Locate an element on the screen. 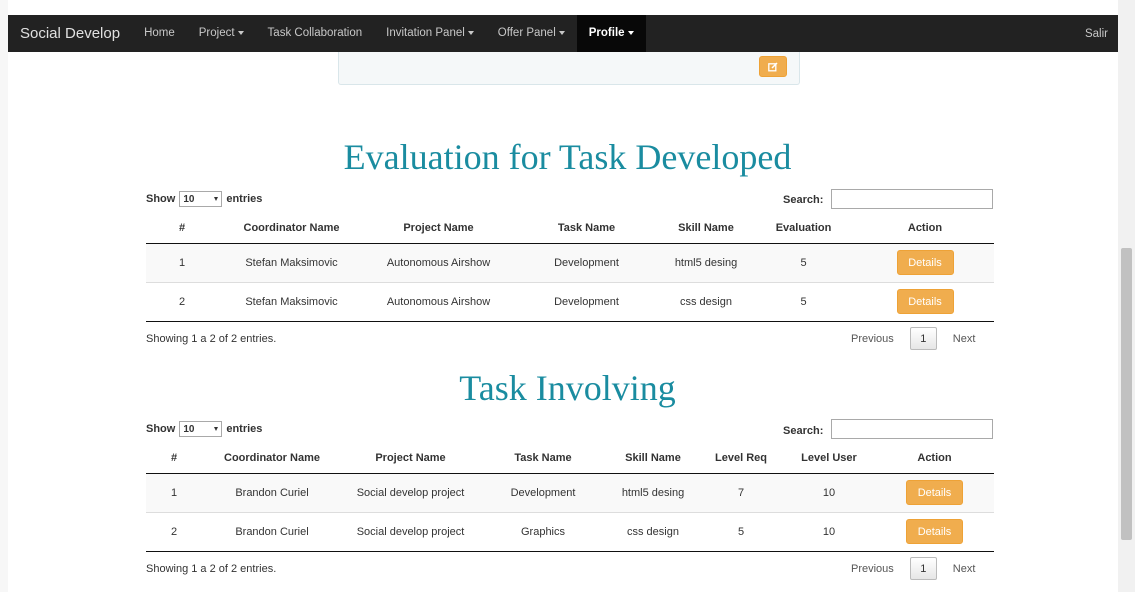  evaluation-search-label: Search: is located at coordinates (803, 200).